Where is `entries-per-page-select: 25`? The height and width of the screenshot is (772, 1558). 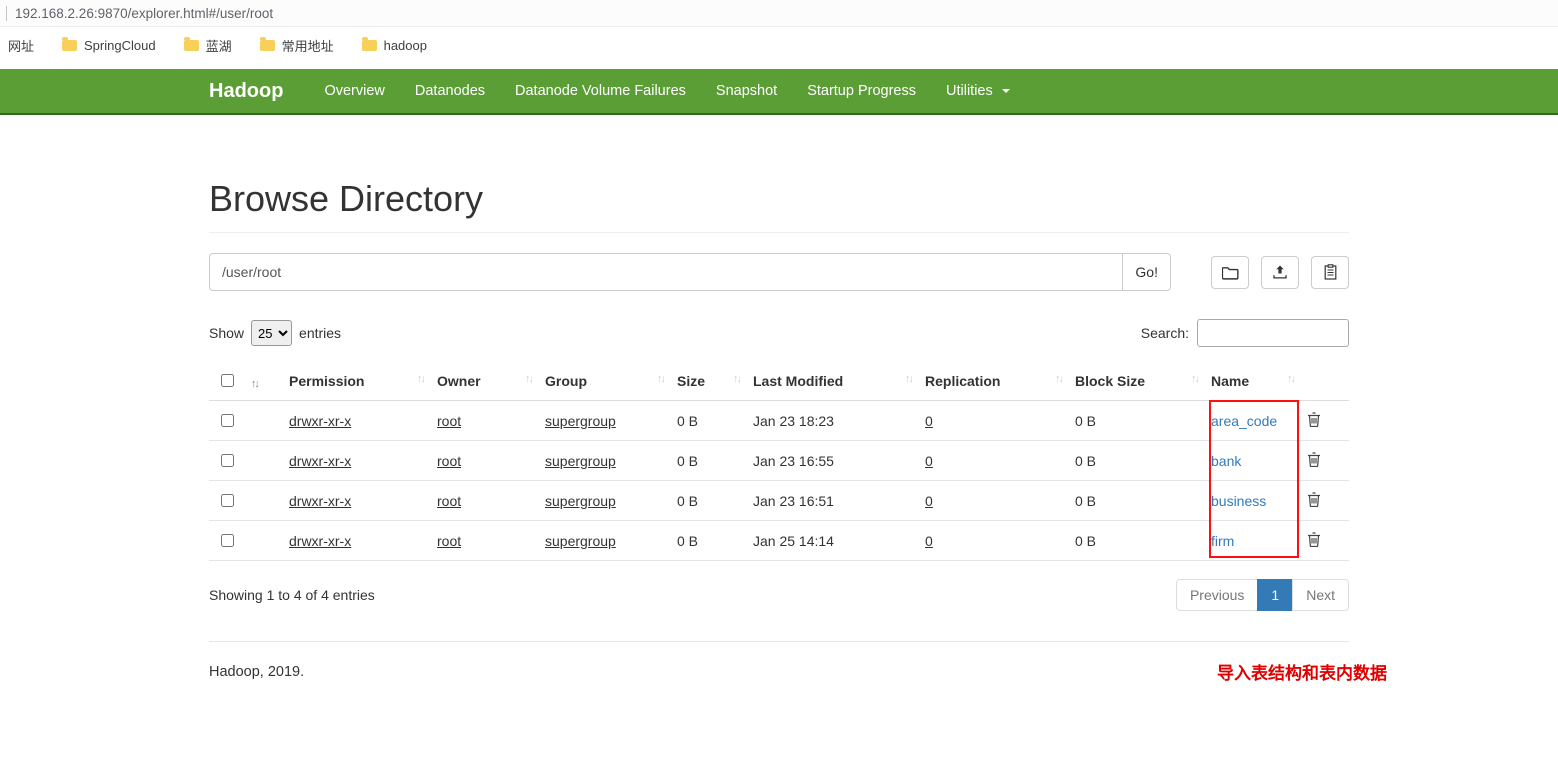
entries-per-page-select: 25 is located at coordinates (272, 333).